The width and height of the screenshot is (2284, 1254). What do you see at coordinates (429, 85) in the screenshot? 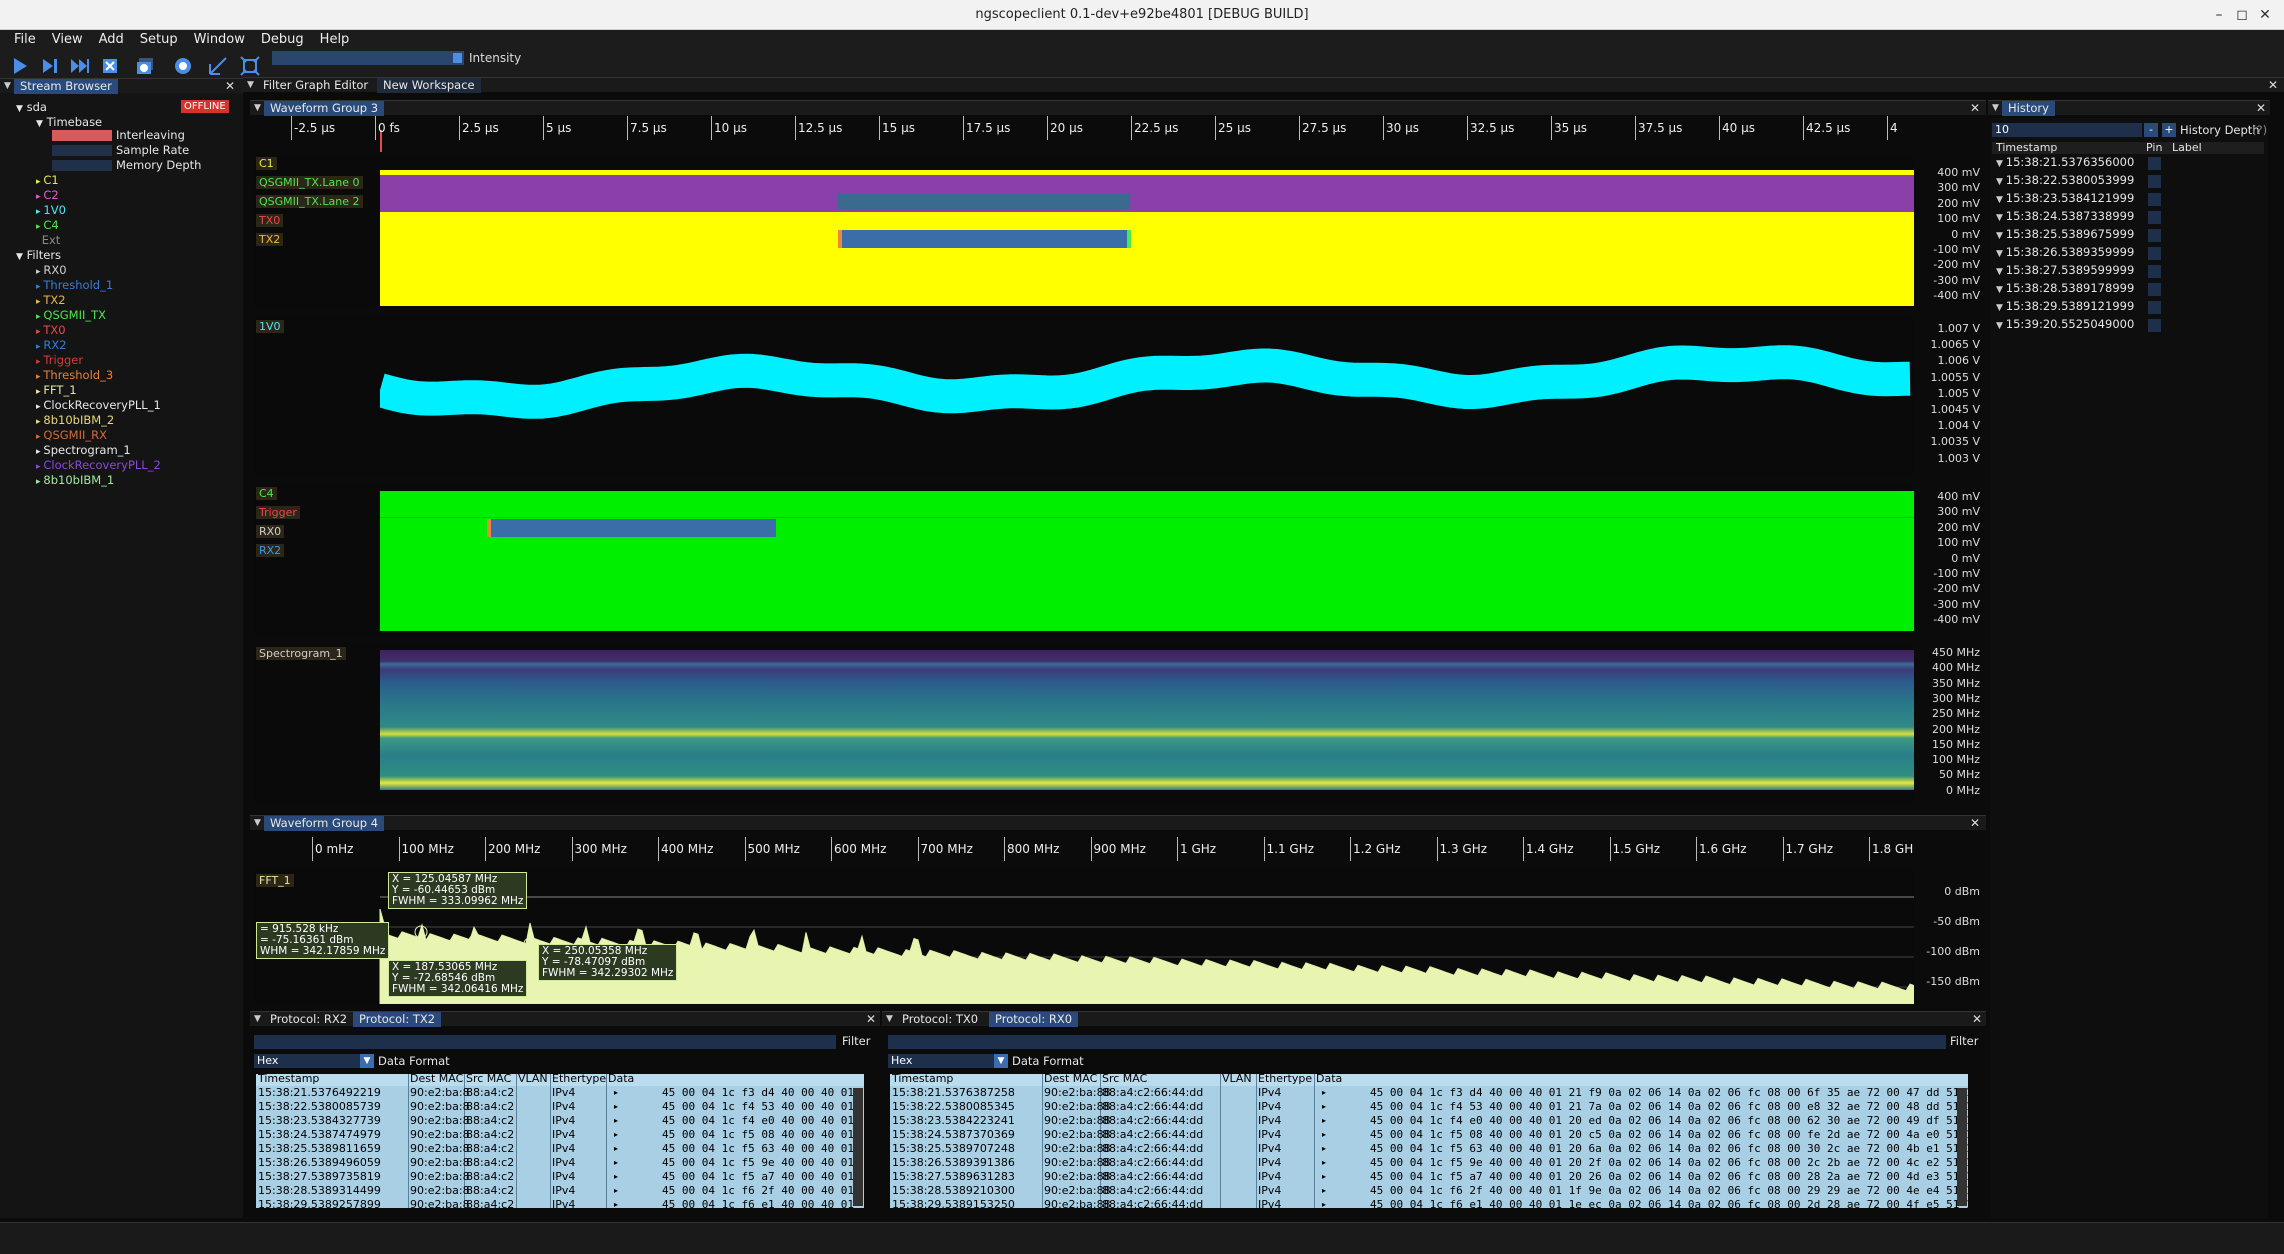
I see `tab-new-workspace: New Workspace` at bounding box center [429, 85].